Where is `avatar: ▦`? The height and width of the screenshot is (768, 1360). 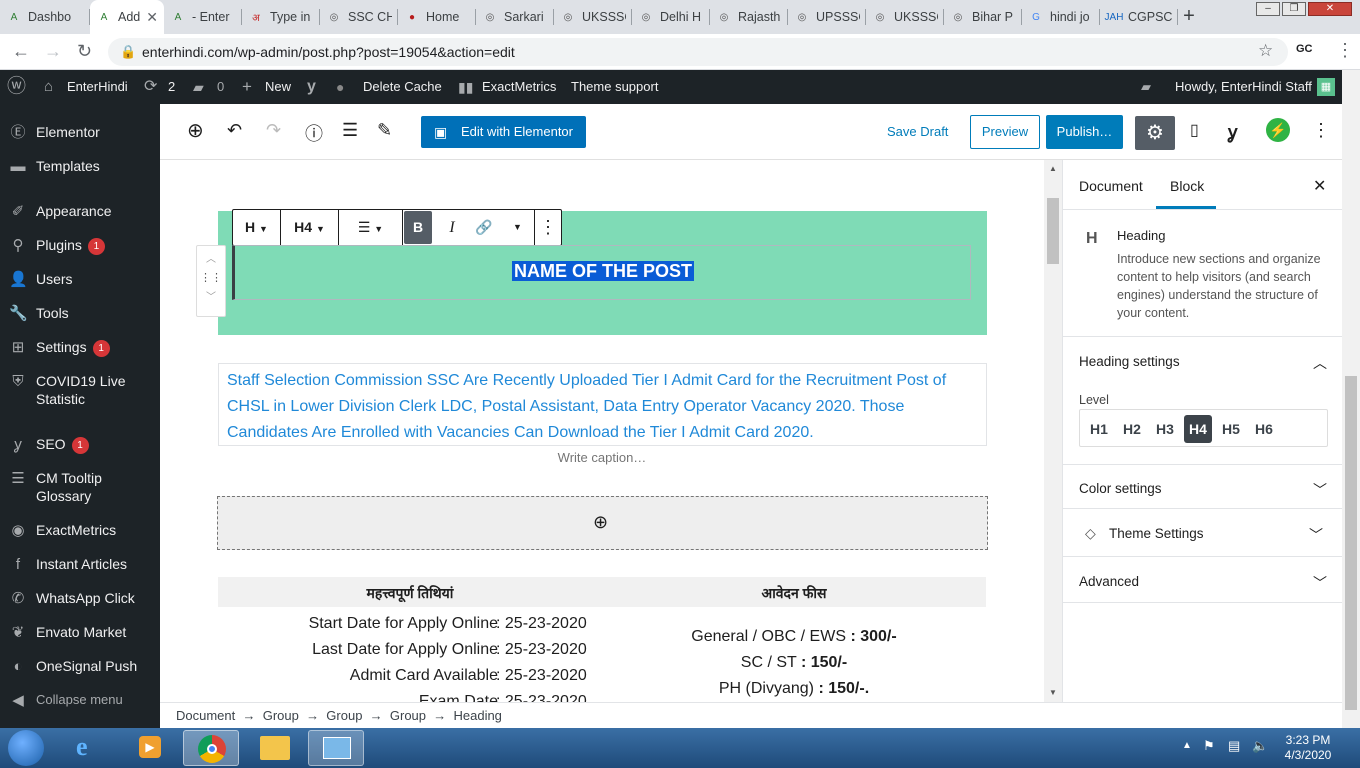 avatar: ▦ is located at coordinates (1326, 87).